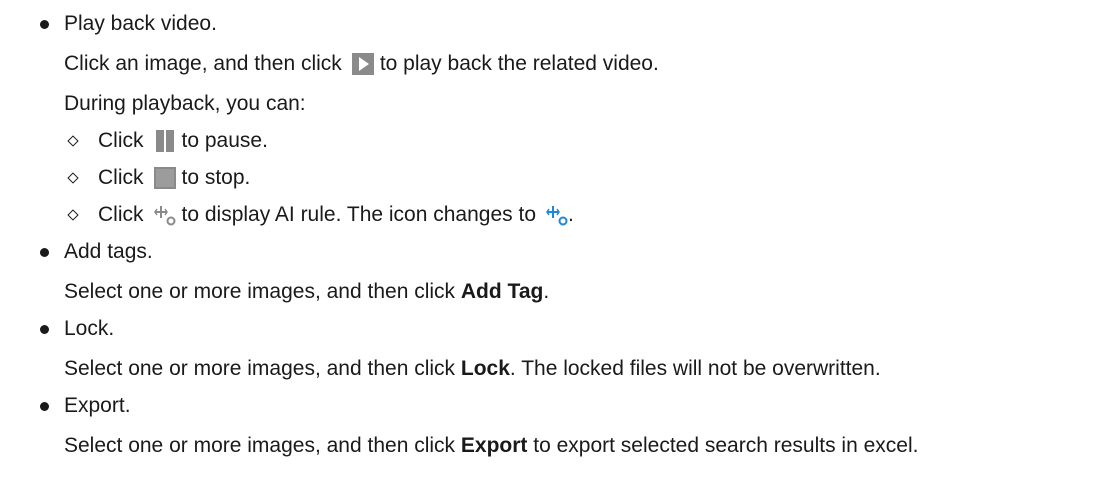 The width and height of the screenshot is (1109, 503). What do you see at coordinates (571, 214) in the screenshot?
I see `sub-ai-end: .` at bounding box center [571, 214].